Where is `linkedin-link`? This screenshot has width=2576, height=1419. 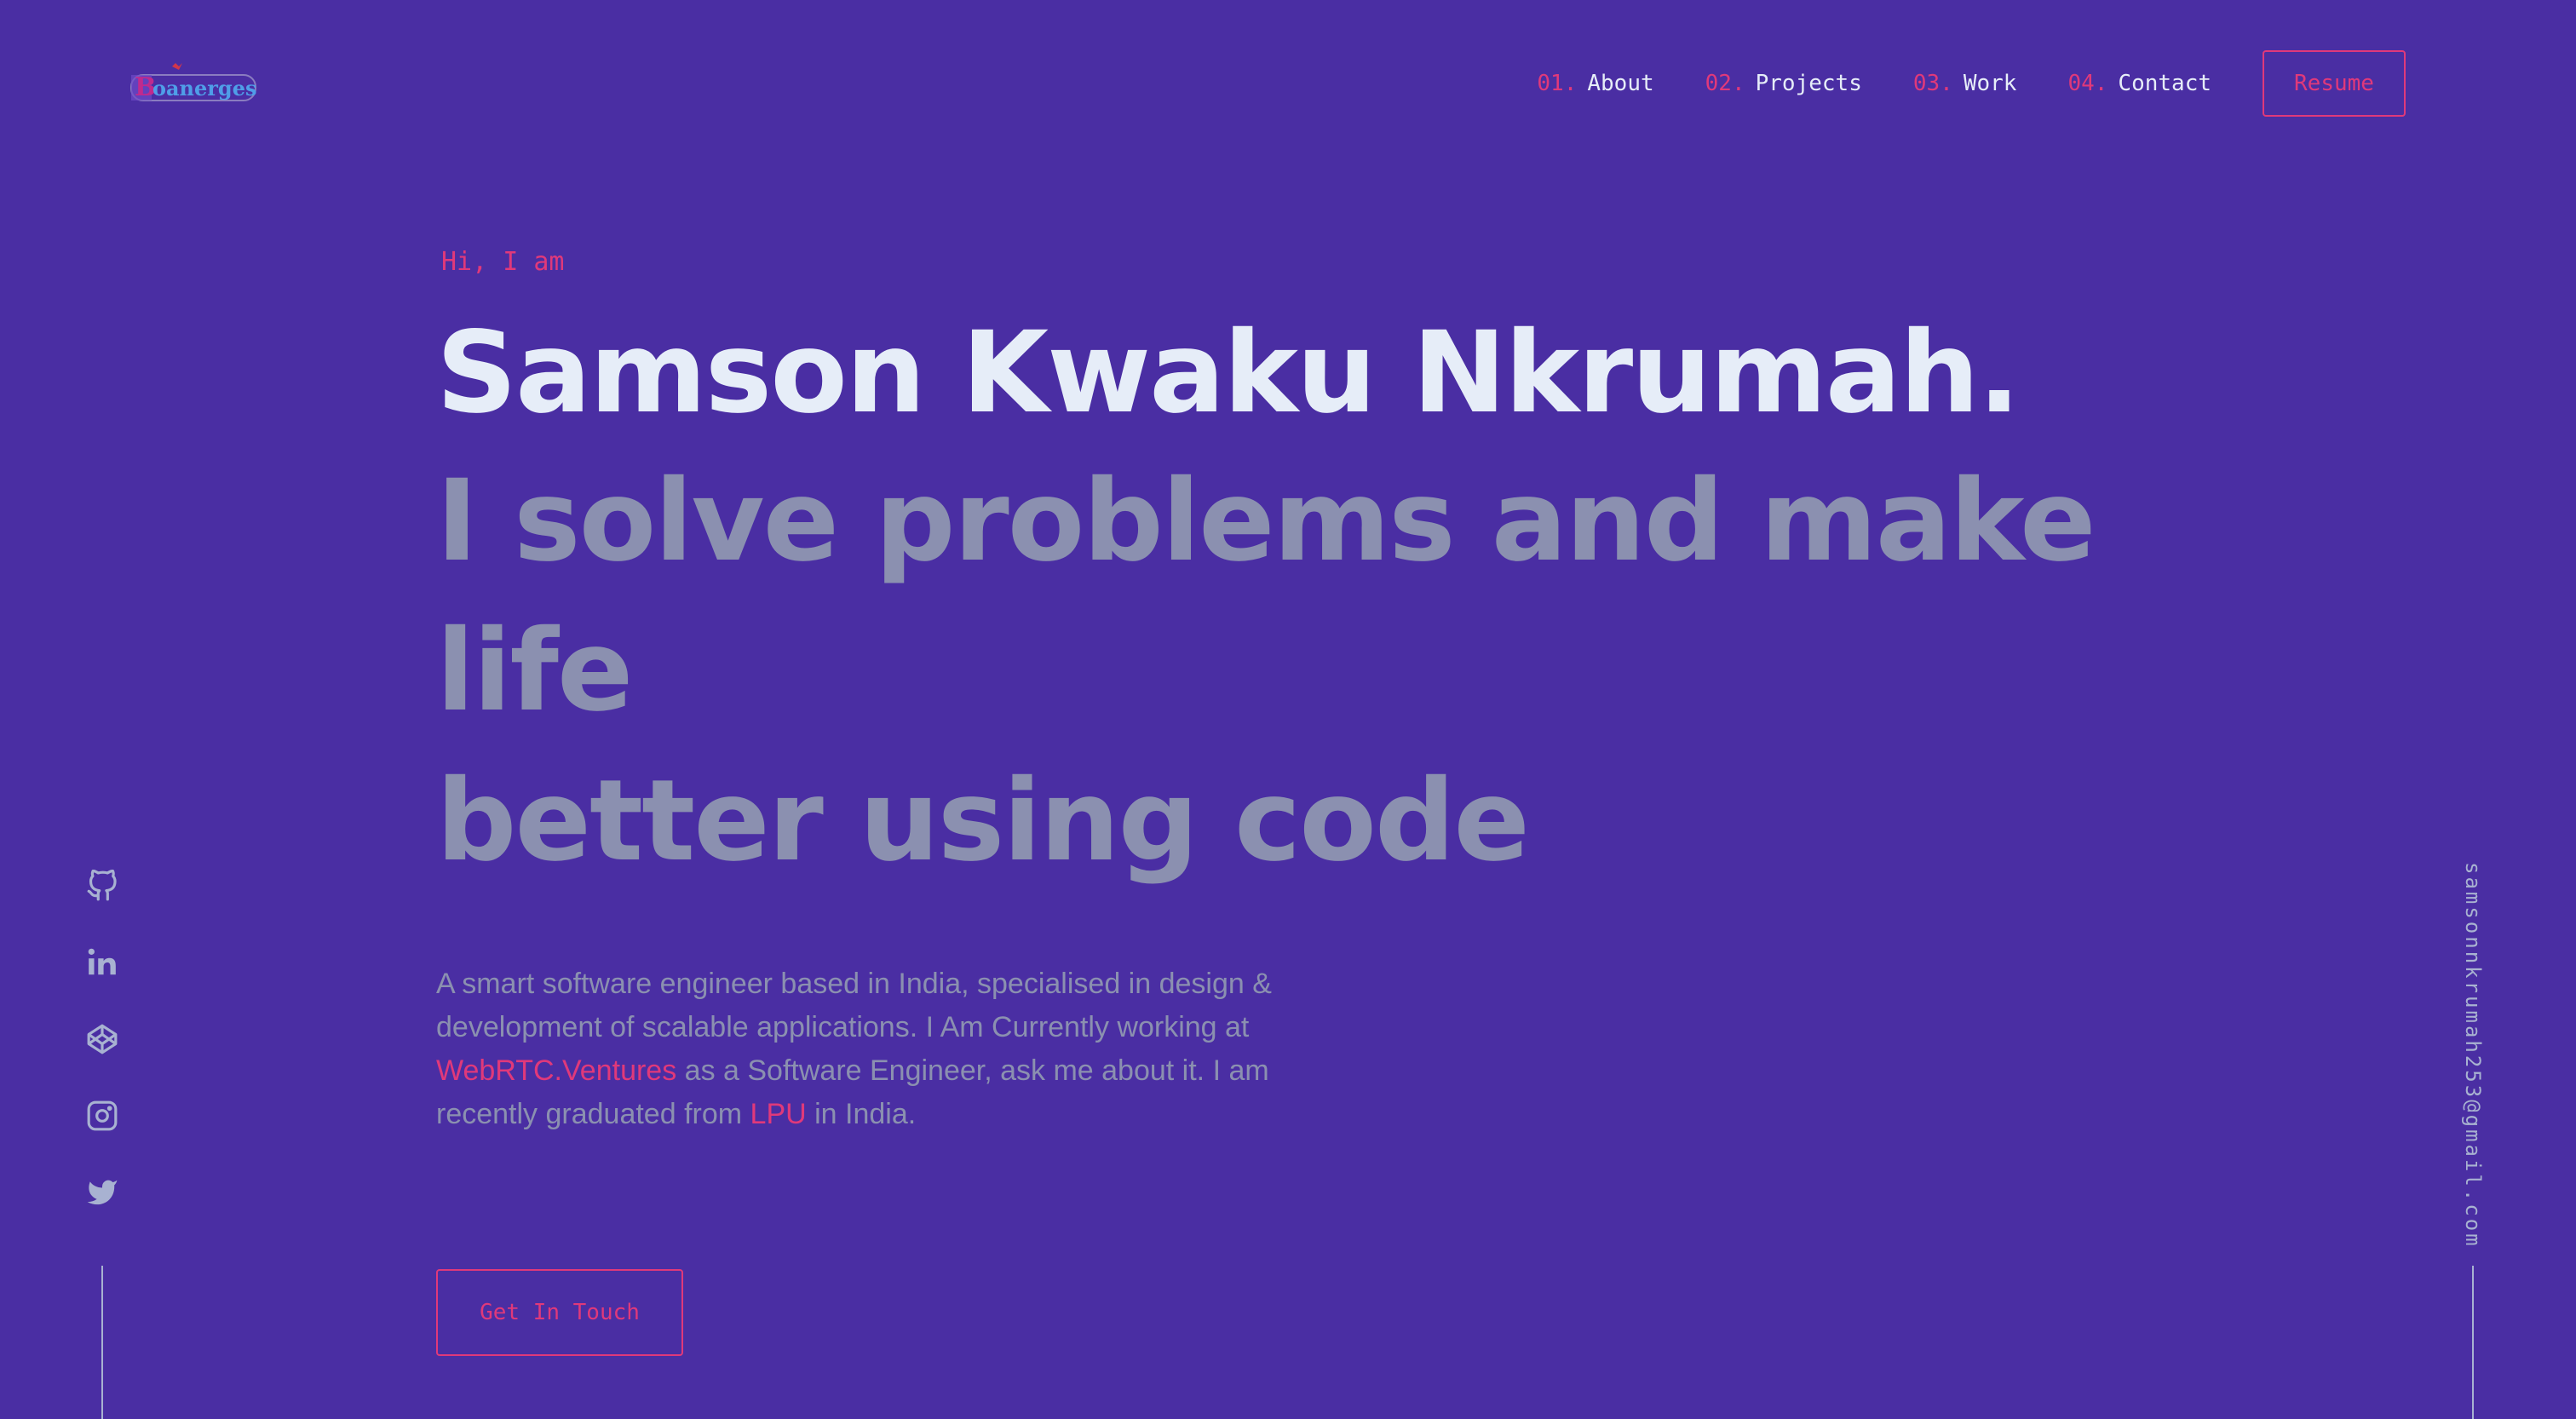 linkedin-link is located at coordinates (103, 962).